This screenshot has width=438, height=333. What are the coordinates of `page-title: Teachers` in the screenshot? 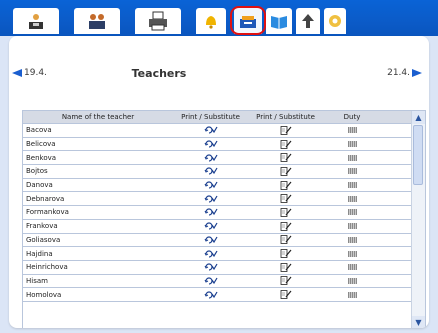 It's located at (159, 73).